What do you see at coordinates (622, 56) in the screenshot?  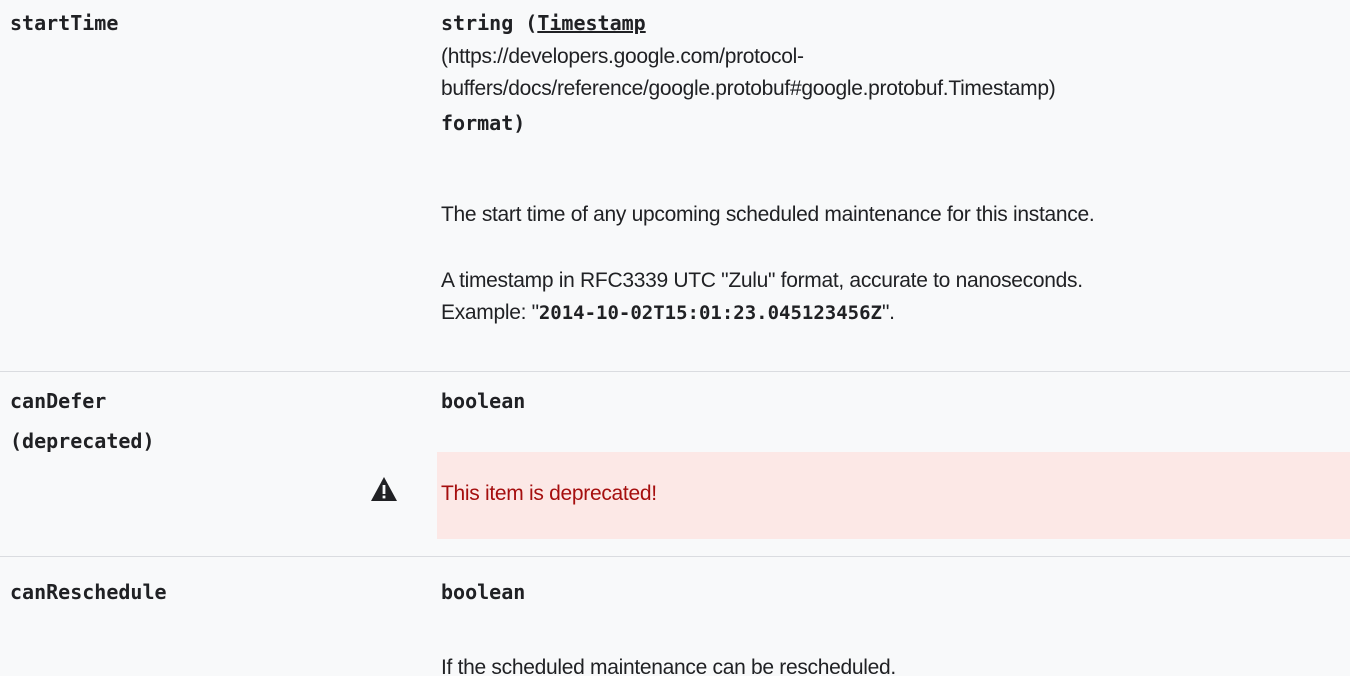 I see `type-url: (https://developers.google.com/protocol-` at bounding box center [622, 56].